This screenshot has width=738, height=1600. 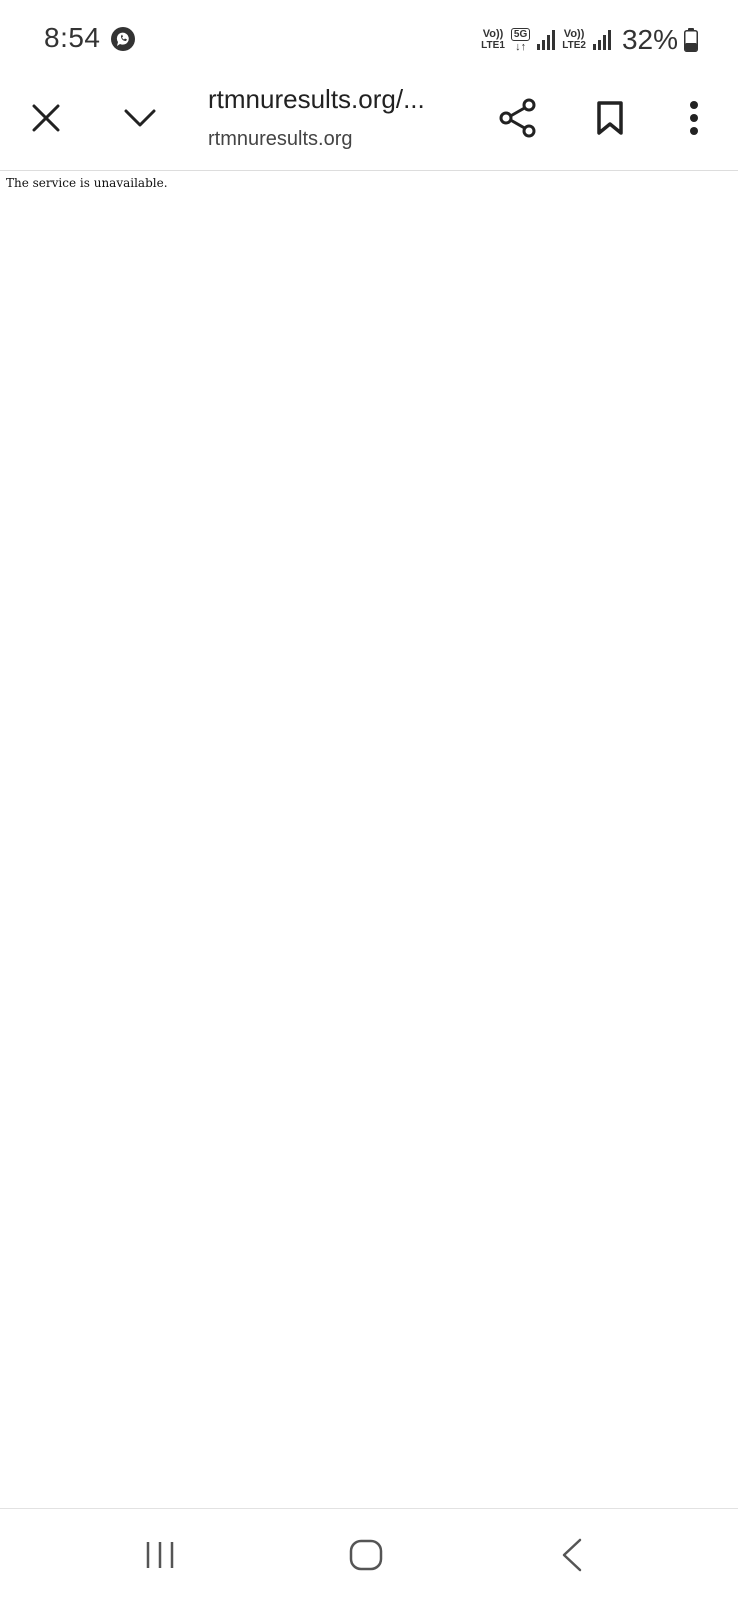 I want to click on bookmark-icon, so click(x=610, y=118).